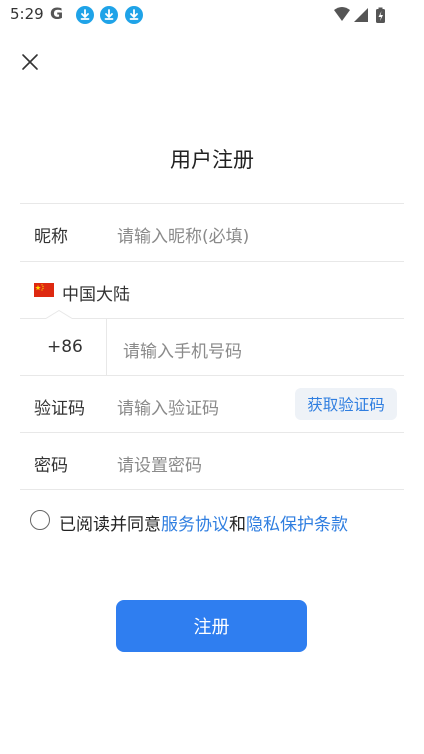 This screenshot has height=754, width=424. Describe the element at coordinates (57, 13) in the screenshot. I see `google-icon: G` at that location.